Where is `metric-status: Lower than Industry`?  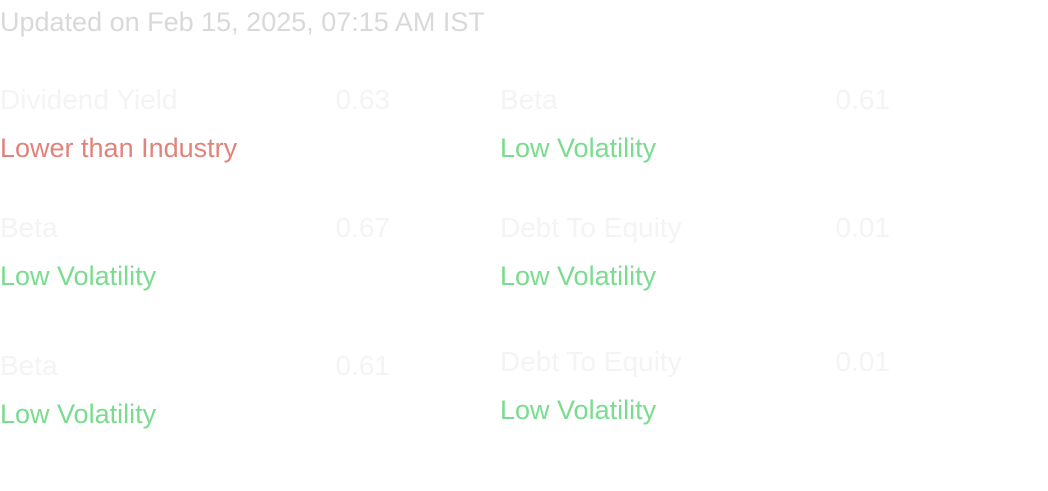 metric-status: Lower than Industry is located at coordinates (119, 148).